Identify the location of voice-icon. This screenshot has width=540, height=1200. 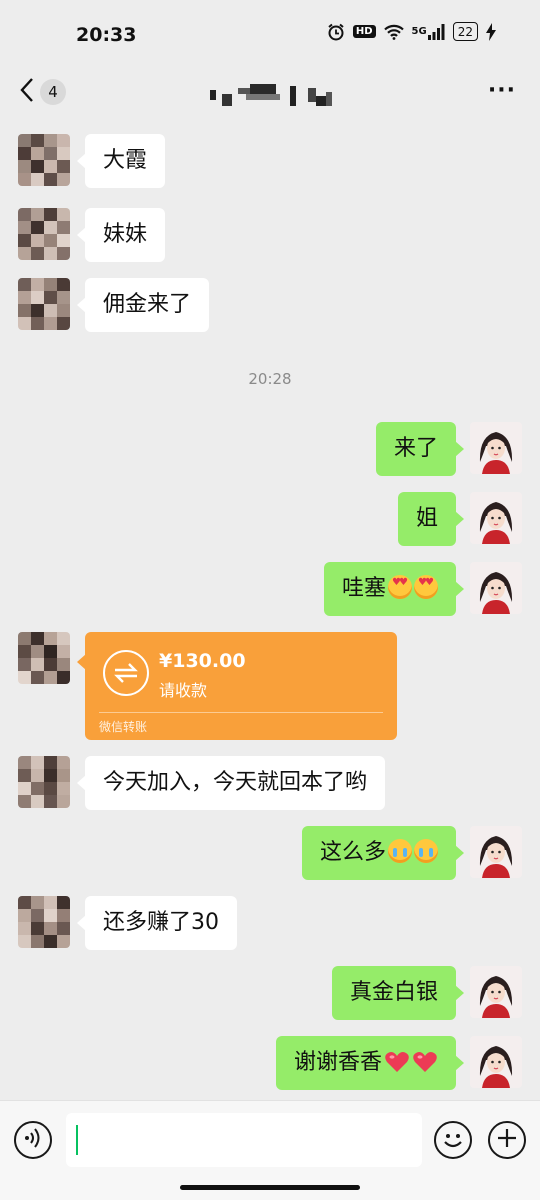
(33, 1140).